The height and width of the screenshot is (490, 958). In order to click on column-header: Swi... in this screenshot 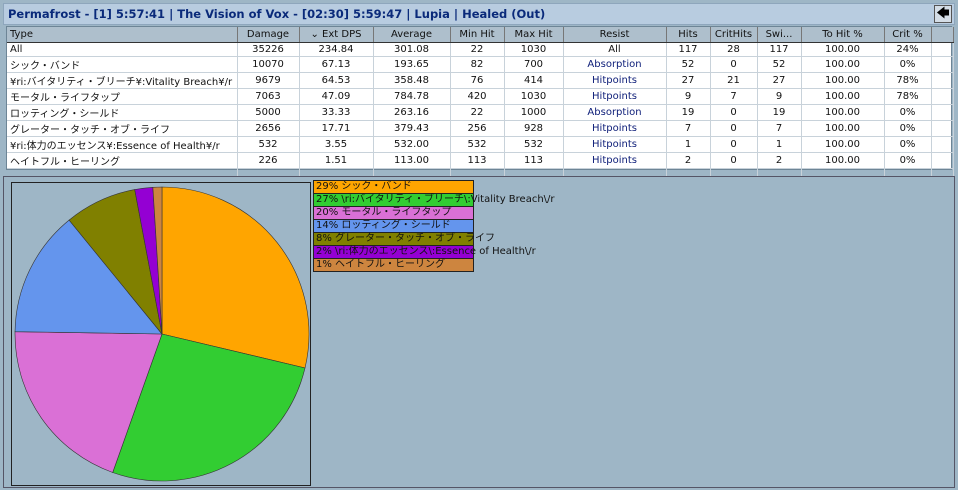, I will do `click(779, 35)`.